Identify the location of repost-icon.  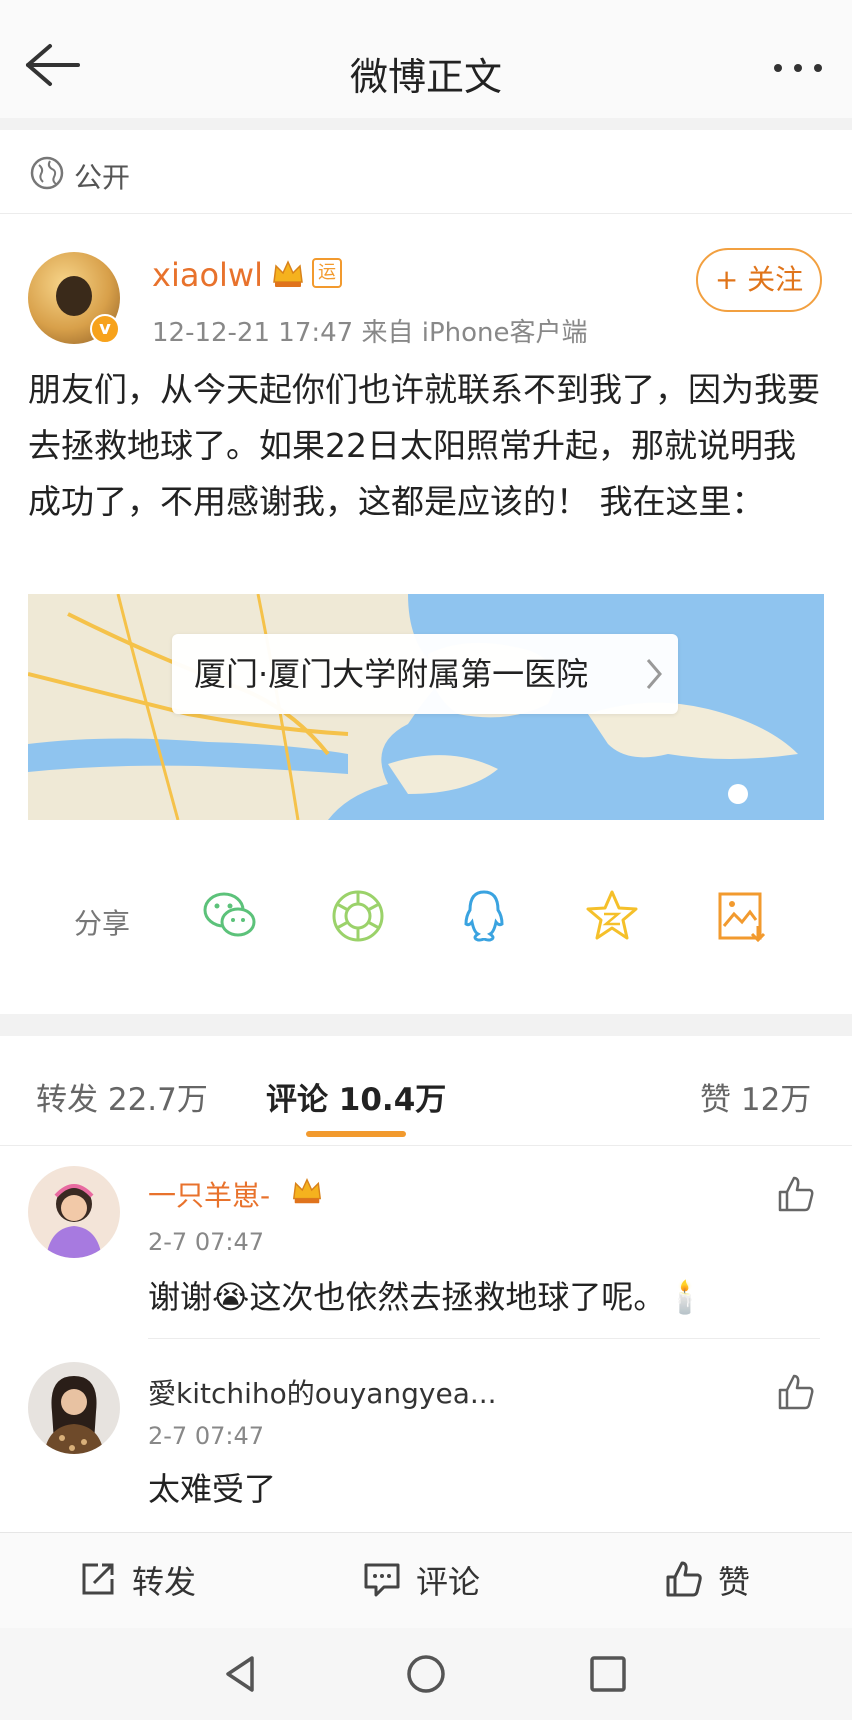
(98, 1579).